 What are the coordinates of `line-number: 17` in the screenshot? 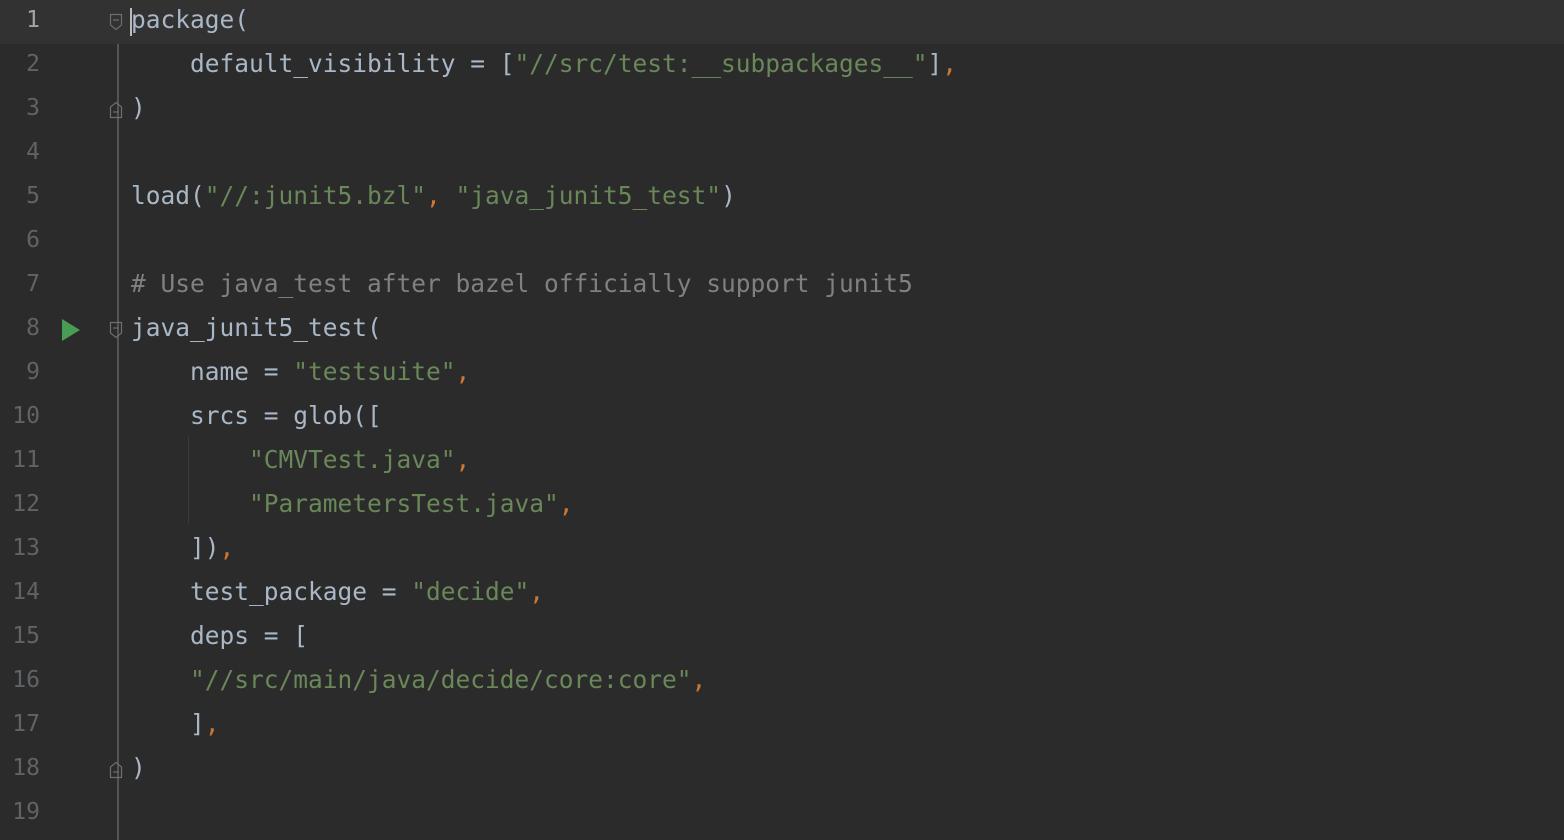 It's located at (26, 724).